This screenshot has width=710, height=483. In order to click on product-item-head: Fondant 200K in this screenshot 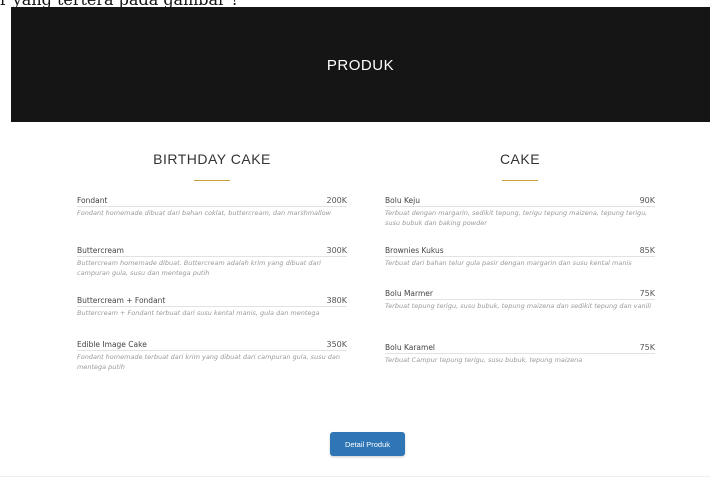, I will do `click(212, 201)`.